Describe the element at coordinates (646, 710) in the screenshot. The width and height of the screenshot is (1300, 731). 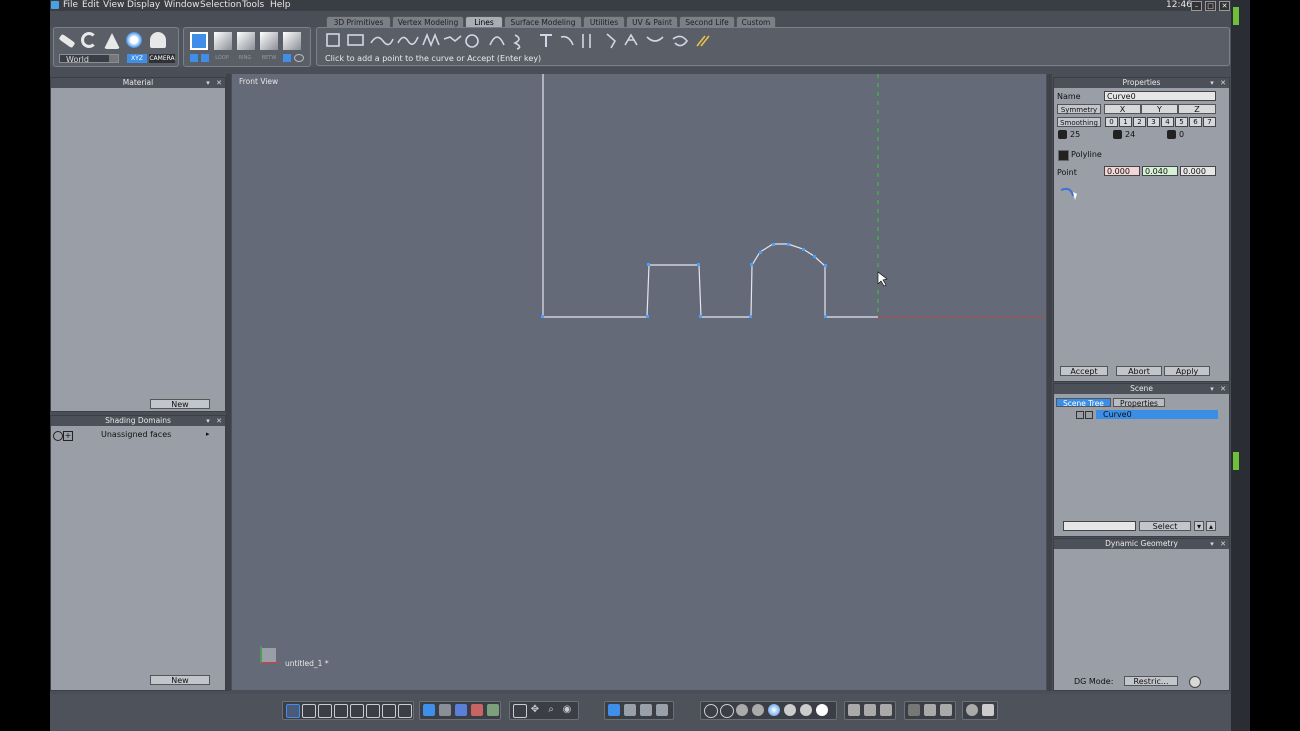
I see `pivot-icon` at that location.